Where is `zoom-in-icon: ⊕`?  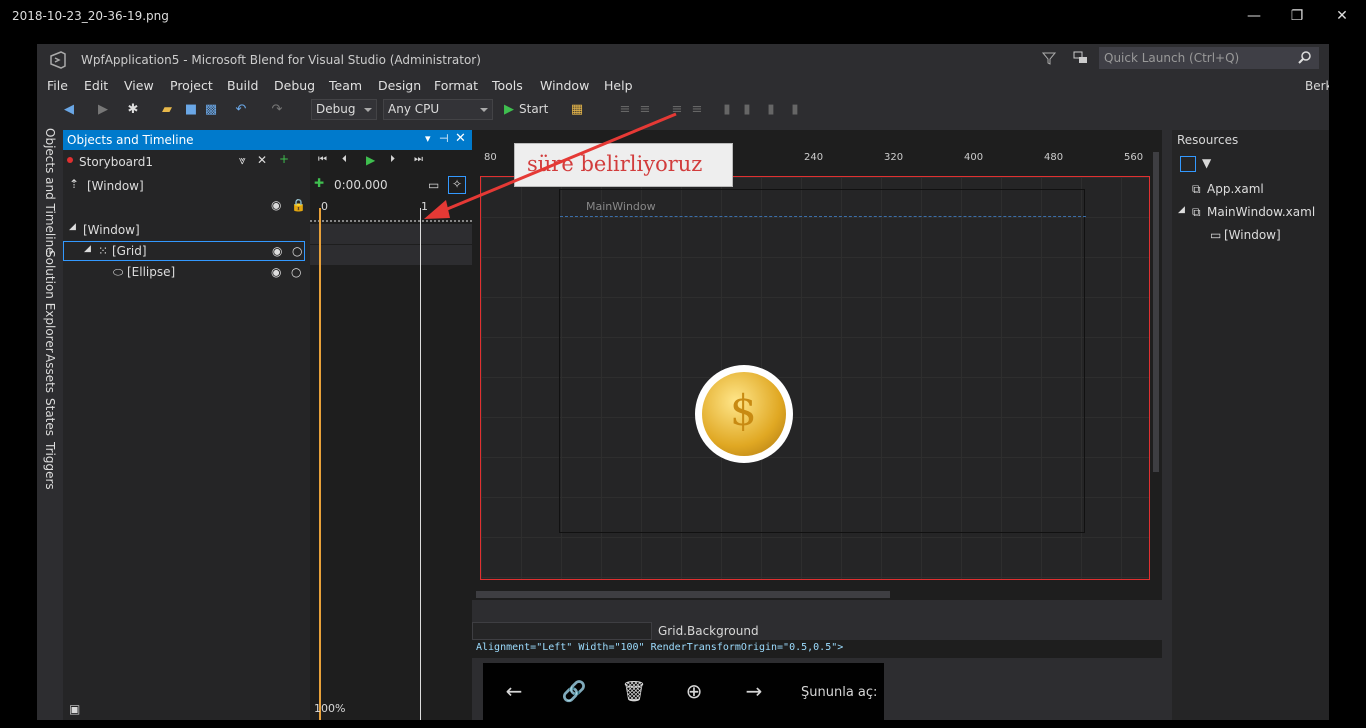 zoom-in-icon: ⊕ is located at coordinates (694, 691).